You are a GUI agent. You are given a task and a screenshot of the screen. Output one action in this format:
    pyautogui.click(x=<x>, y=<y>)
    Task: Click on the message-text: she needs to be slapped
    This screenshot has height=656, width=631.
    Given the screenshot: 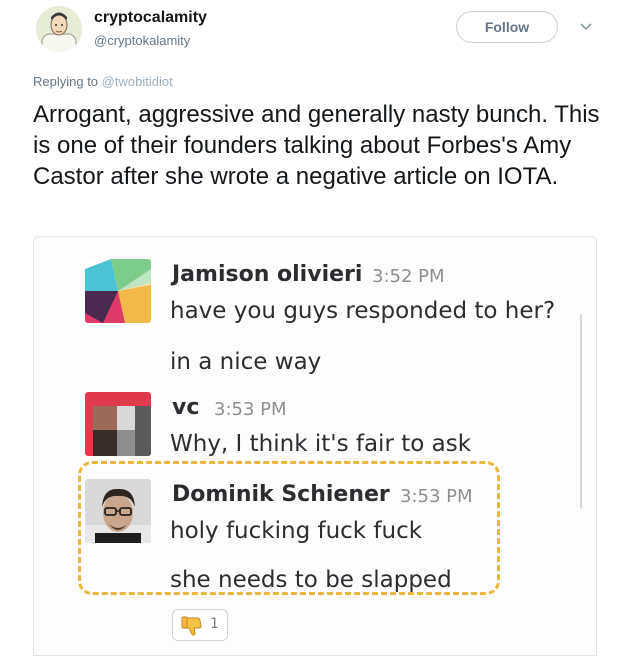 What is the action you would take?
    pyautogui.click(x=311, y=580)
    